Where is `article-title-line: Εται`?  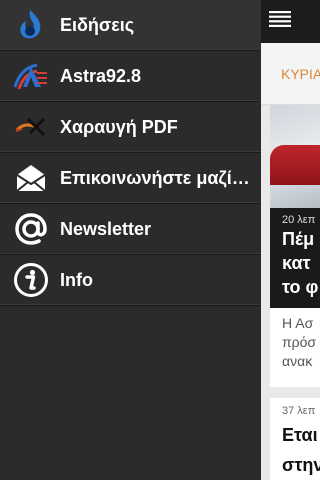 article-title-line: Εται is located at coordinates (300, 435).